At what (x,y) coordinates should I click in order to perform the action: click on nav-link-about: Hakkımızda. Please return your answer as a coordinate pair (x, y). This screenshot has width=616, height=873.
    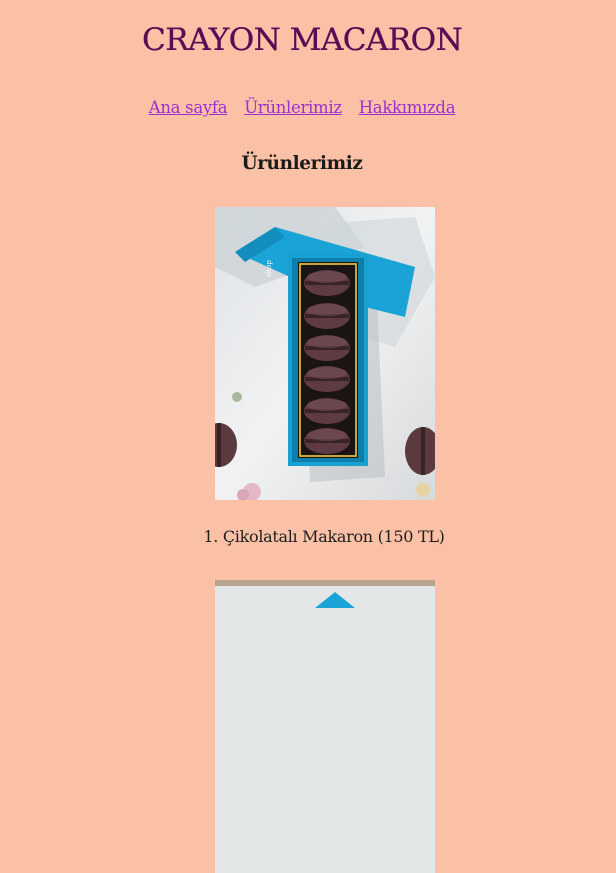
    Looking at the image, I should click on (407, 107).